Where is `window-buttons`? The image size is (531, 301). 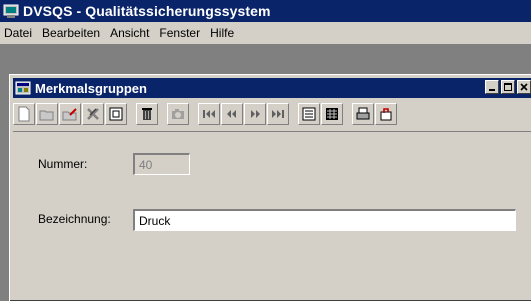
window-buttons is located at coordinates (508, 87).